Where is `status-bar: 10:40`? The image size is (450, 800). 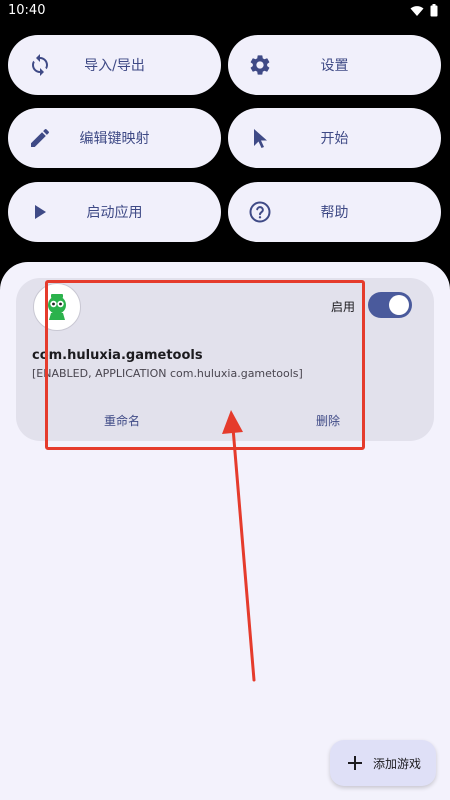
status-bar: 10:40 is located at coordinates (225, 11).